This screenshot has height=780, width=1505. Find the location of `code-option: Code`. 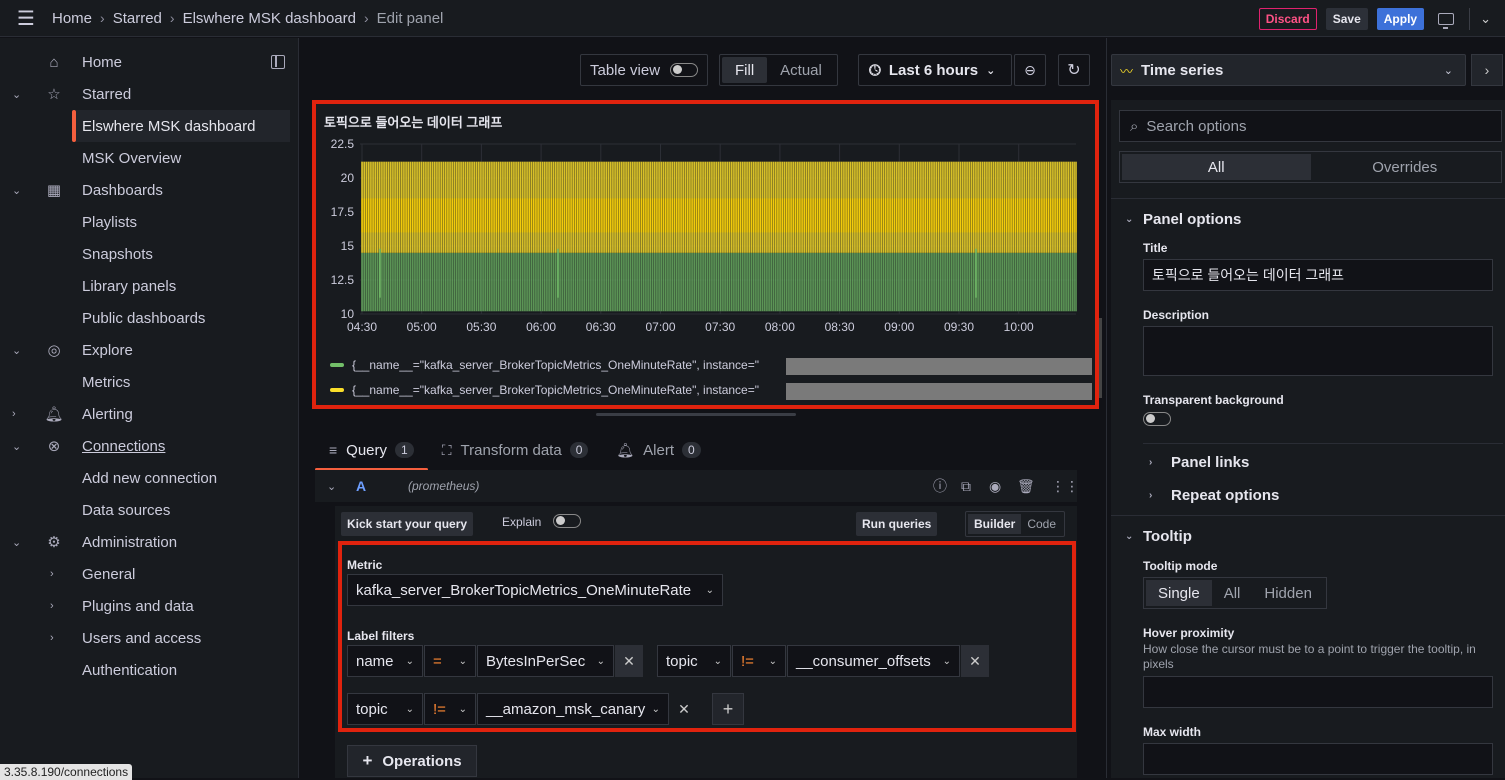

code-option: Code is located at coordinates (1041, 524).